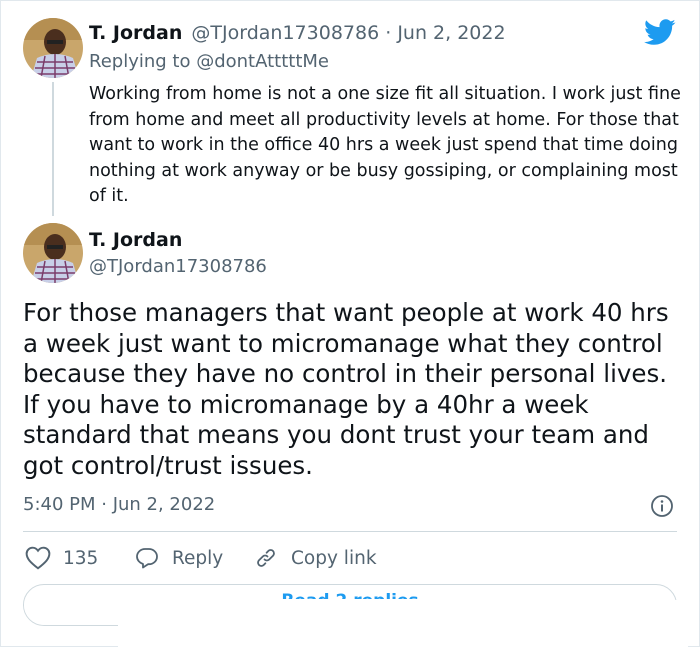 The image size is (700, 647). Describe the element at coordinates (198, 558) in the screenshot. I see `reply-label: Reply` at that location.